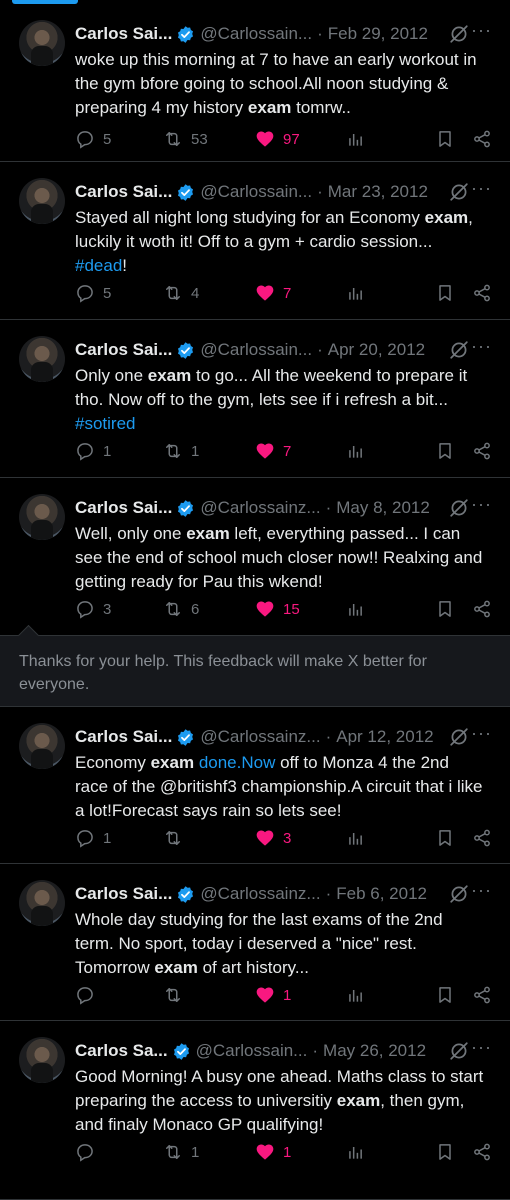 The height and width of the screenshot is (1200, 510). Describe the element at coordinates (378, 34) in the screenshot. I see `tweet-date: Feb 29, 2012` at that location.